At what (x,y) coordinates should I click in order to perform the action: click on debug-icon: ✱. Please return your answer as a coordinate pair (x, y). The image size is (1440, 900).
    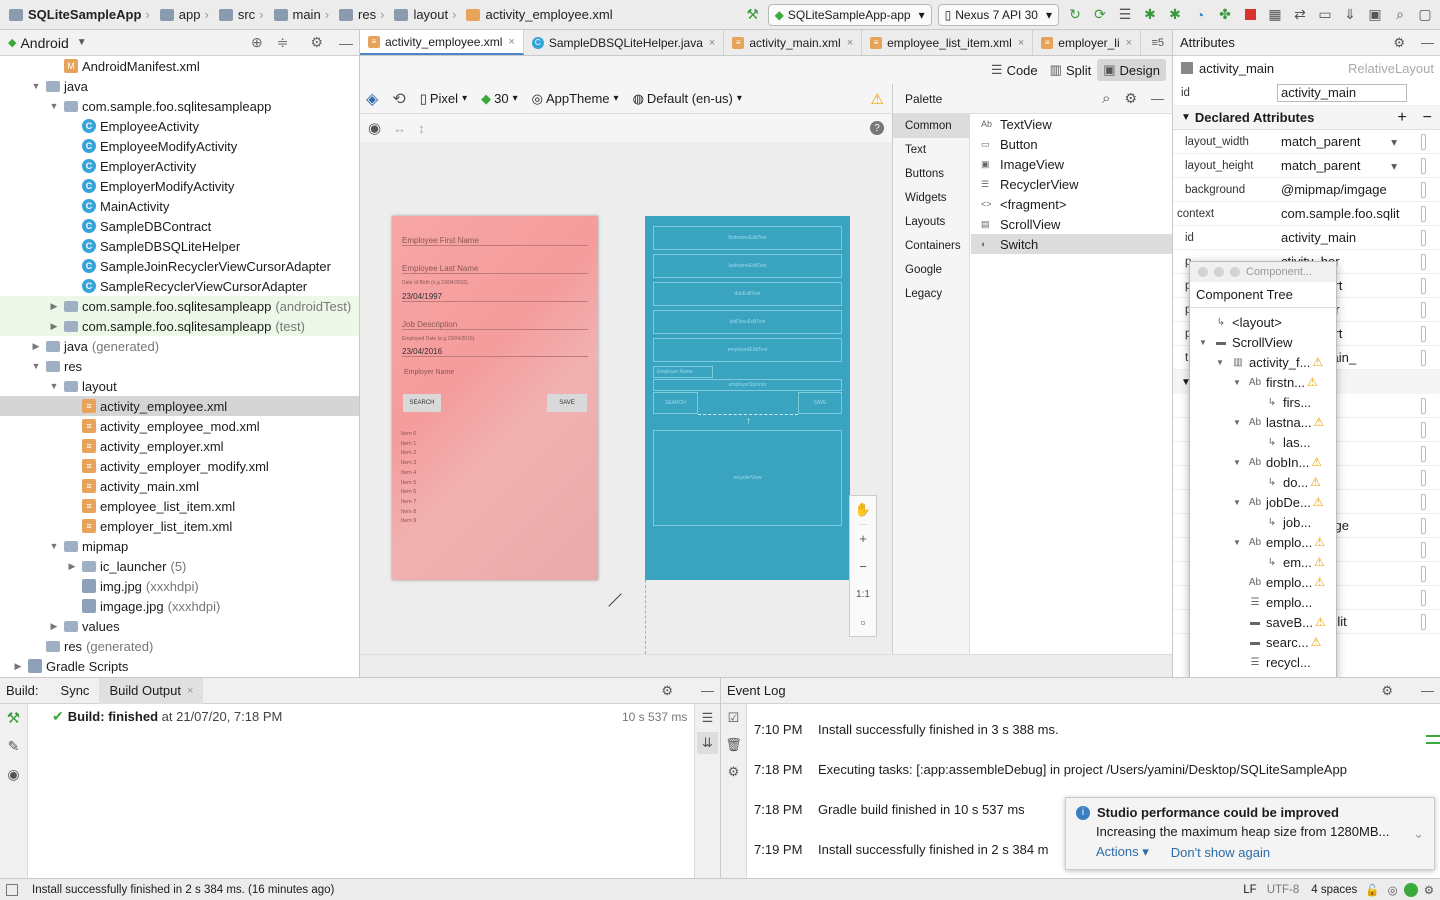
    Looking at the image, I should click on (1150, 15).